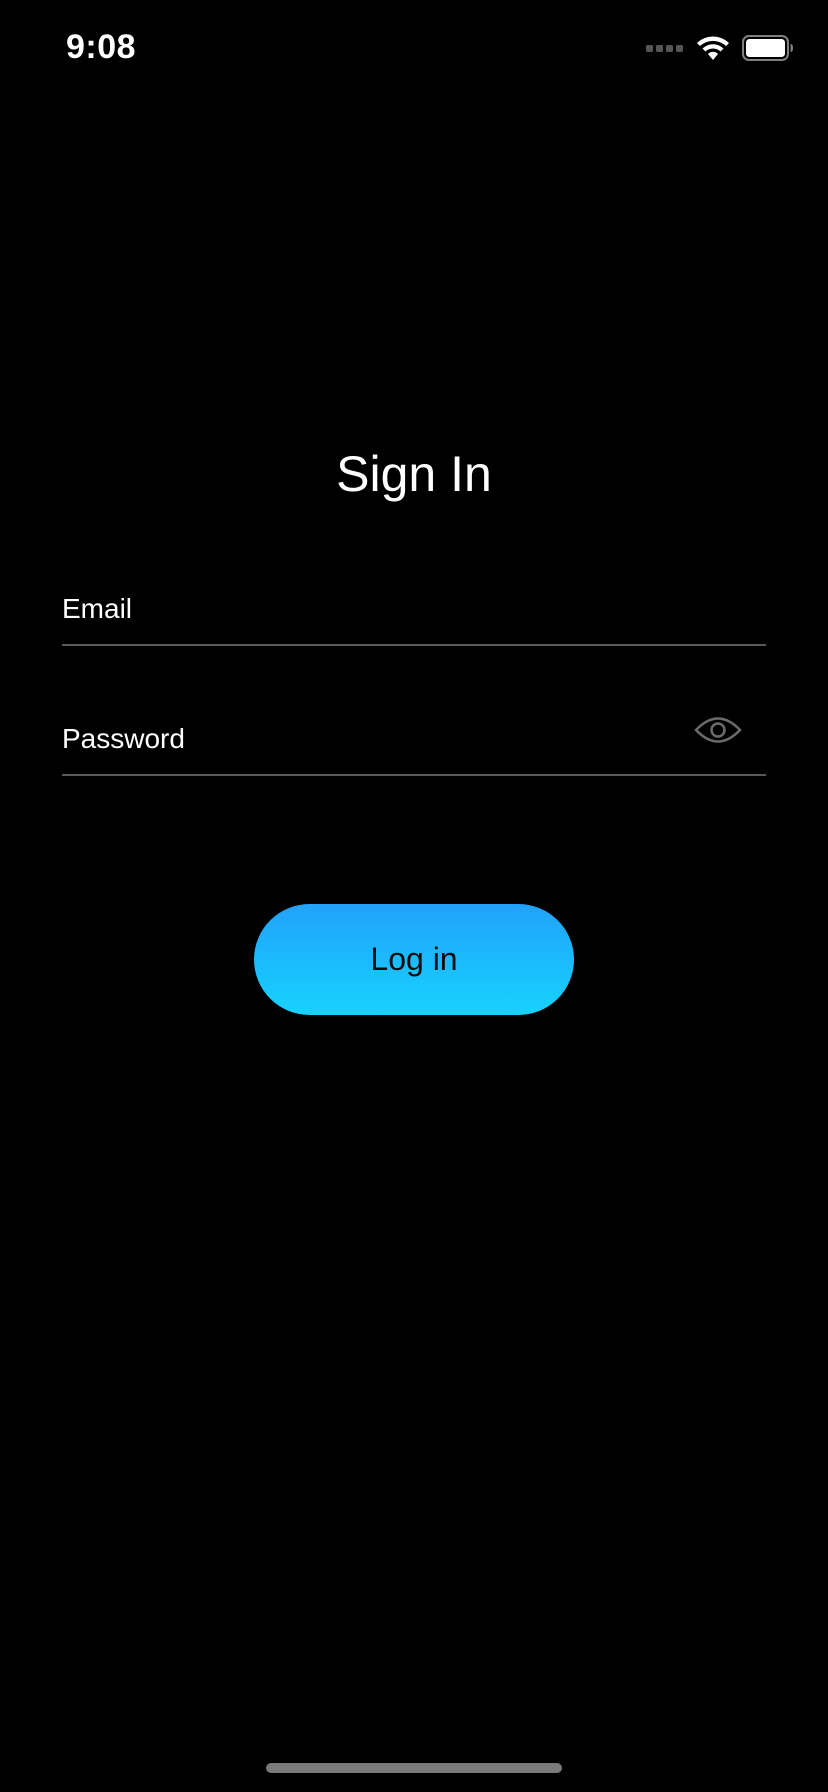 The image size is (828, 1792). What do you see at coordinates (372, 739) in the screenshot?
I see `password-field` at bounding box center [372, 739].